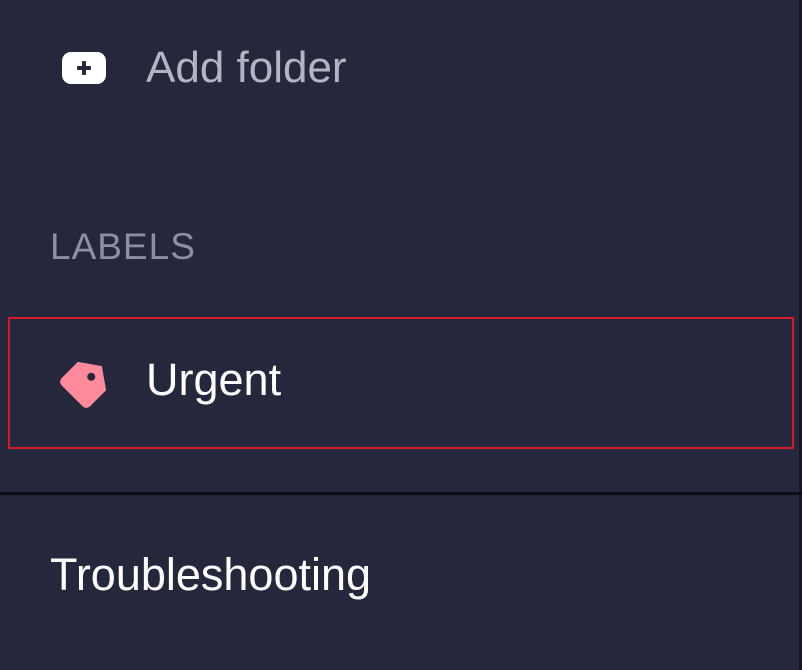 This screenshot has width=802, height=670. Describe the element at coordinates (210, 574) in the screenshot. I see `troubleshooting-link: Troubleshooting` at that location.